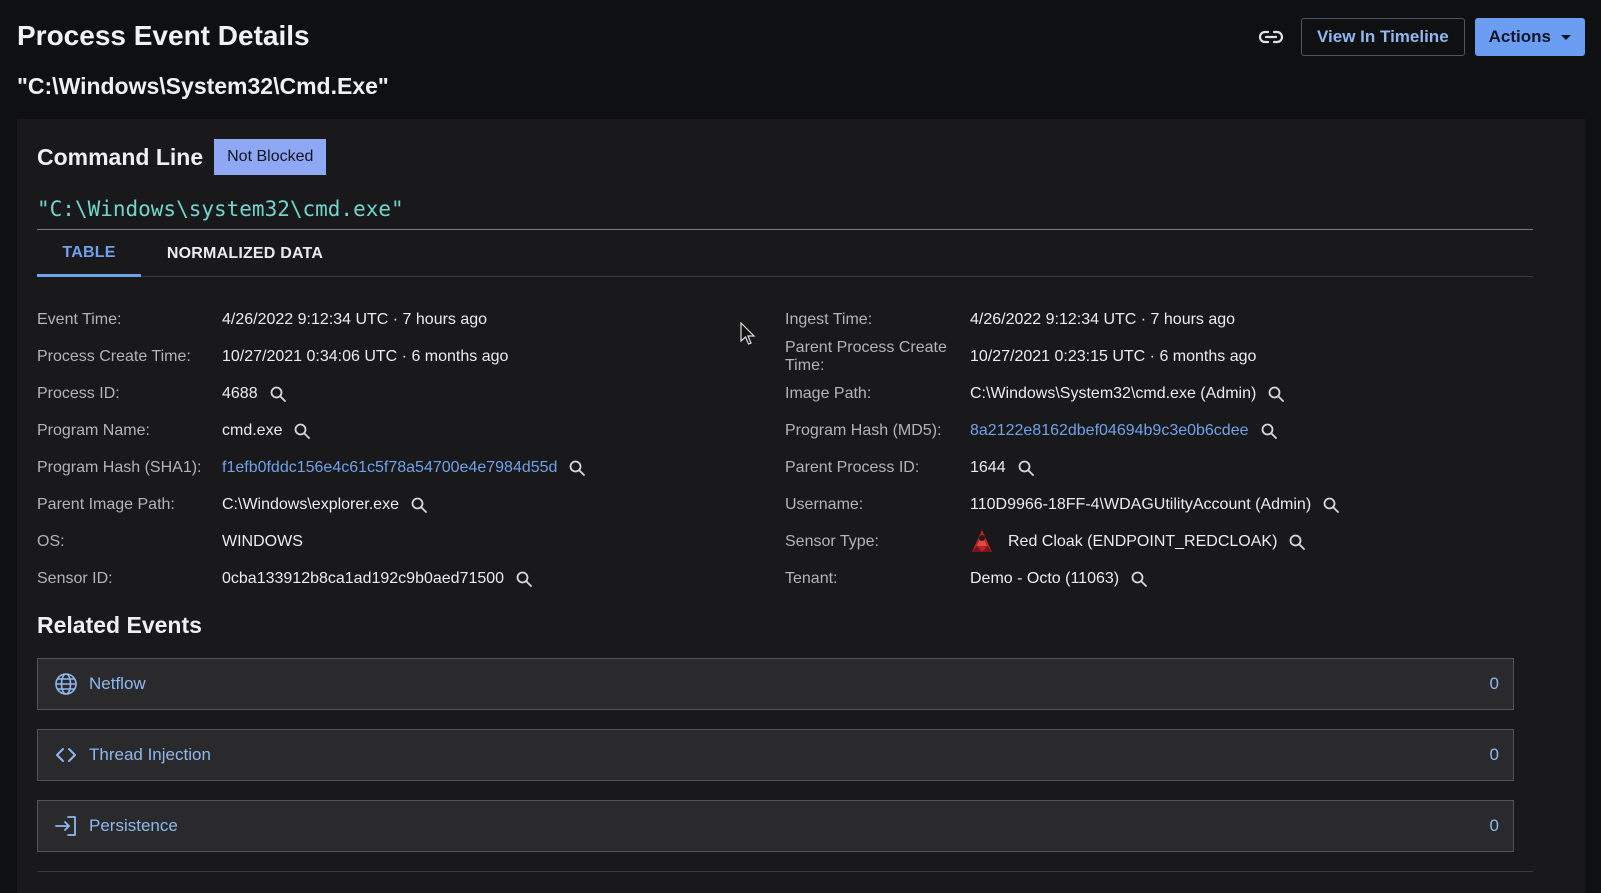  Describe the element at coordinates (397, 393) in the screenshot. I see `field-process-id: Process ID: 4688` at that location.